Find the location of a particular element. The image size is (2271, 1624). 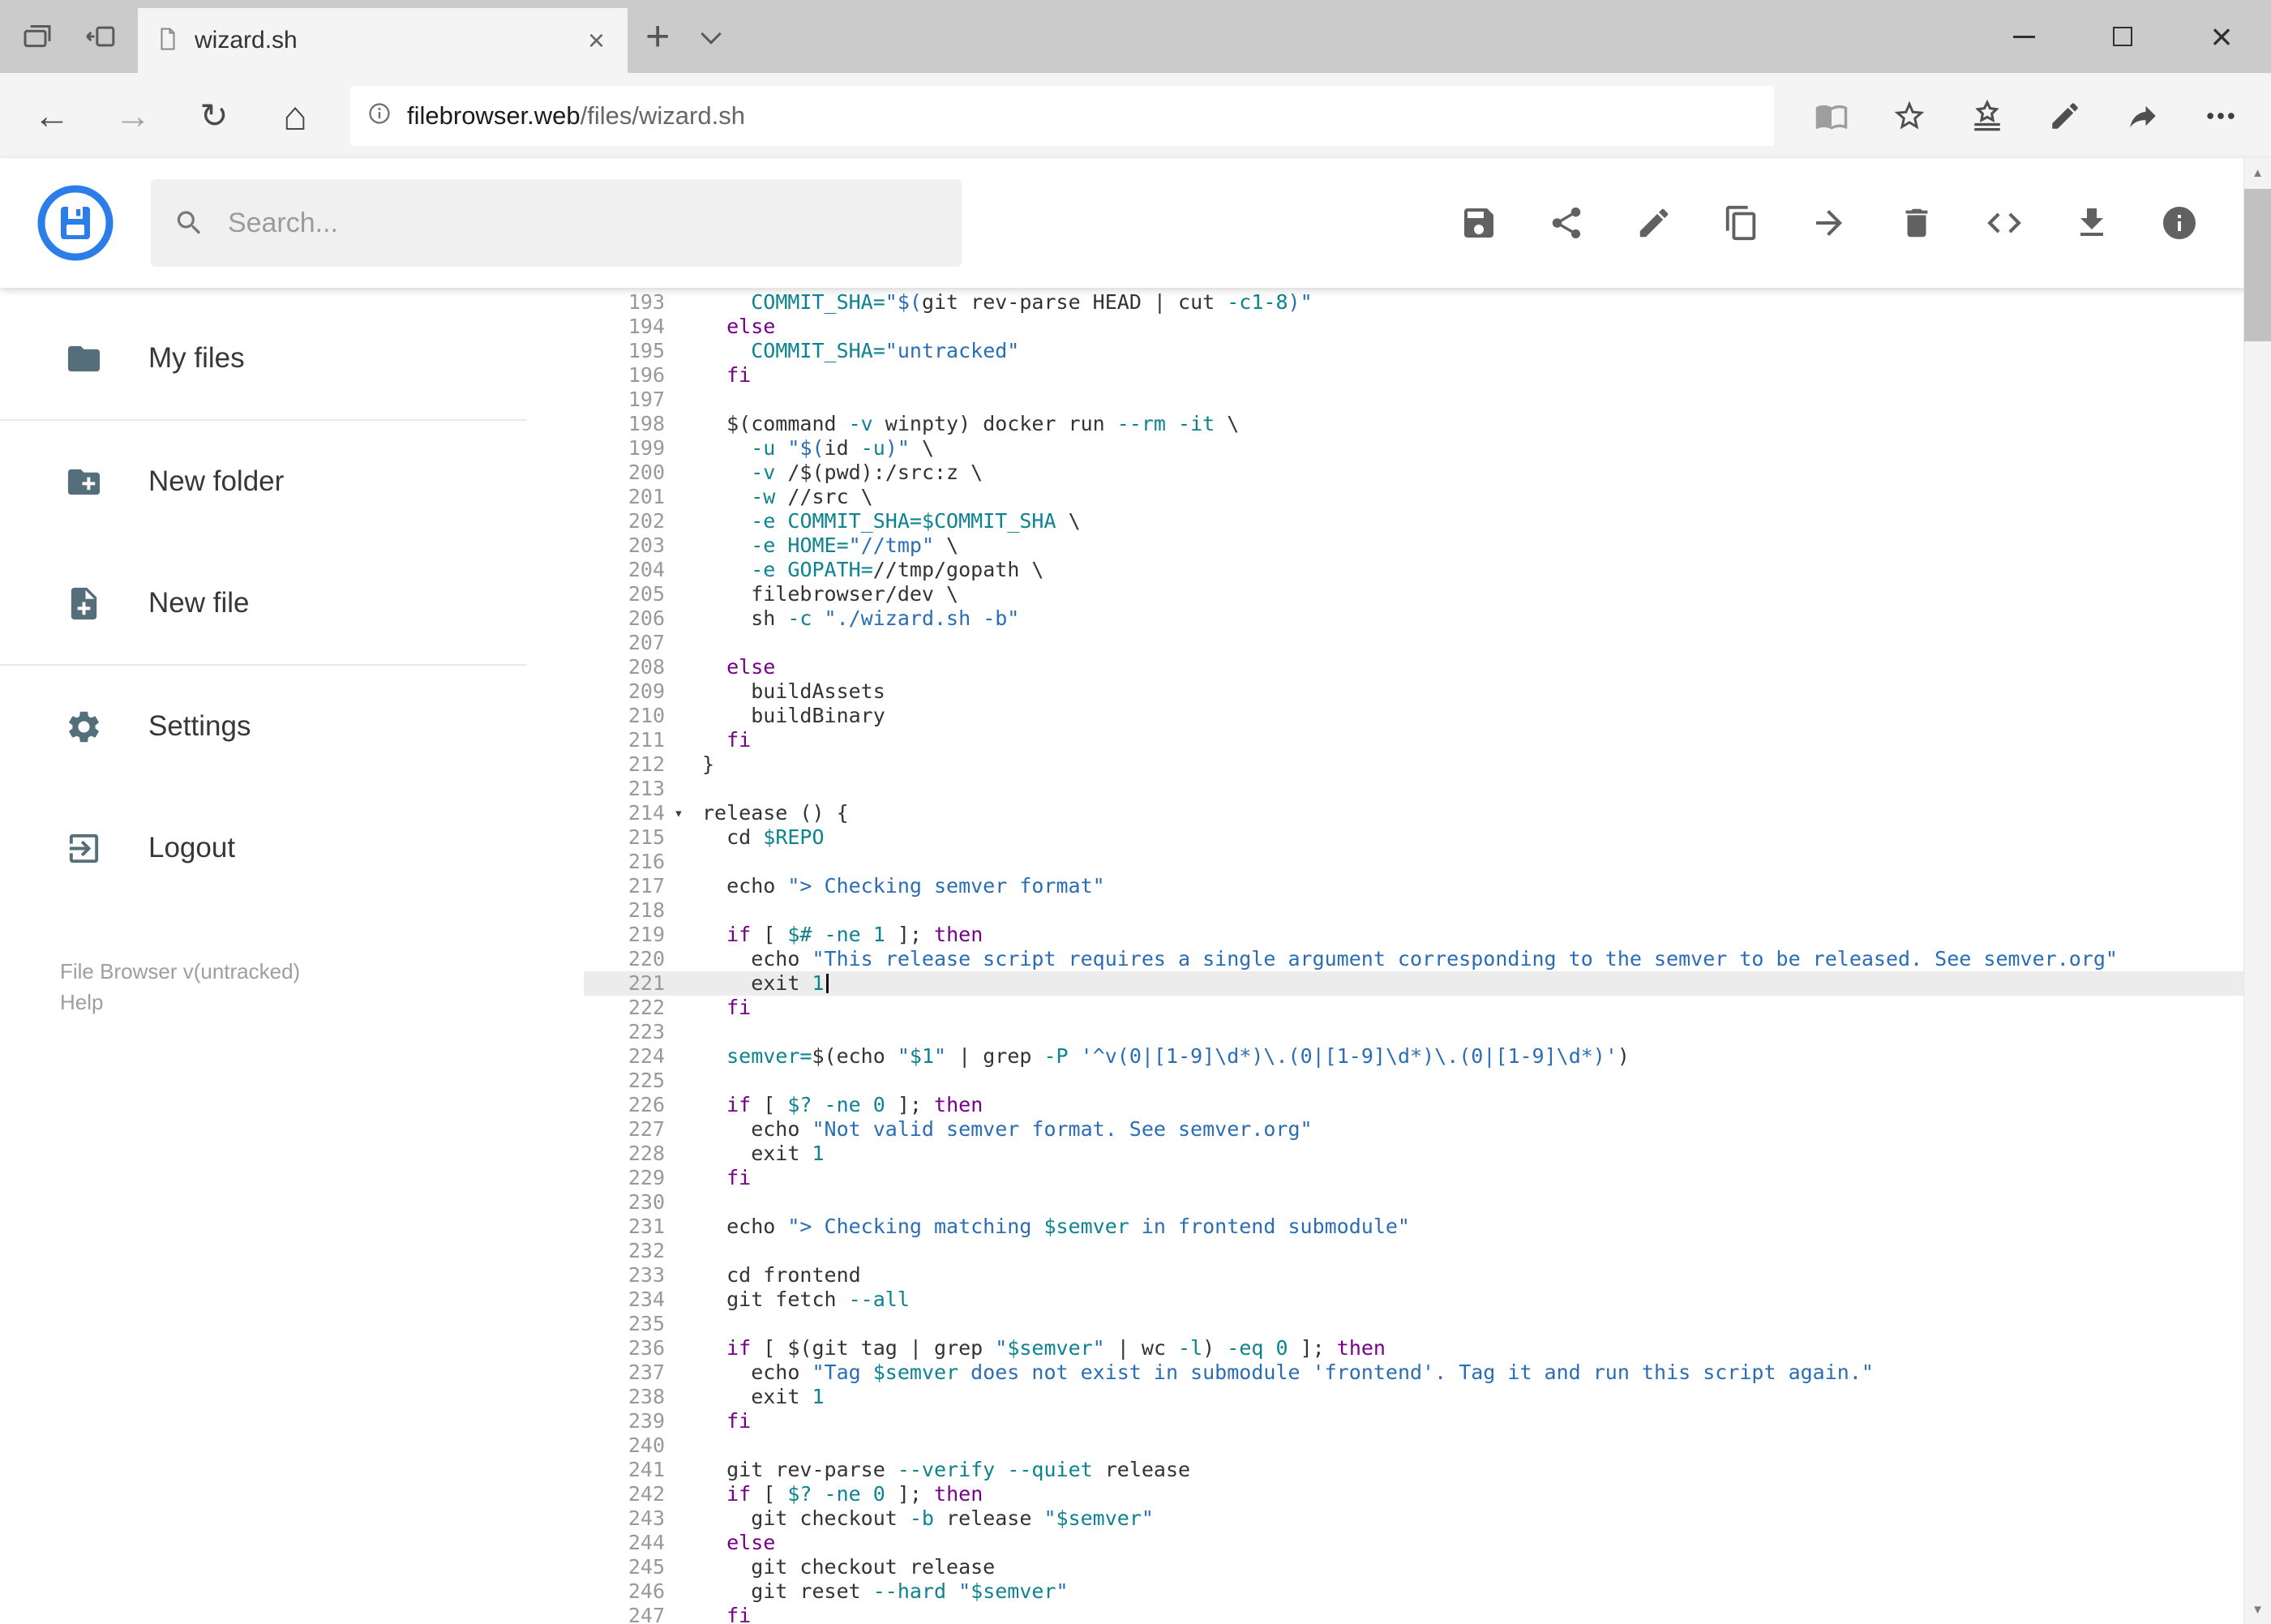

code-line-232: 232 is located at coordinates (1427, 1251).